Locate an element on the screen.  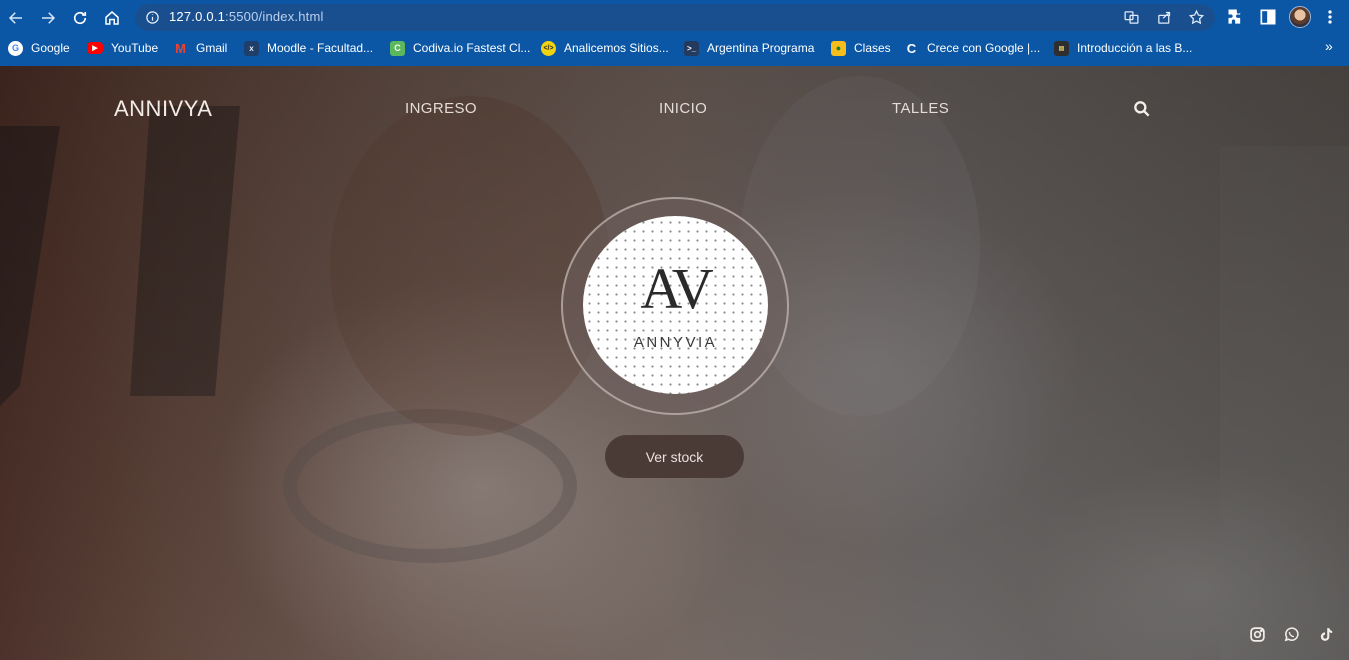
url-text: 127.0.0.1:5500/index.html is located at coordinates (246, 16).